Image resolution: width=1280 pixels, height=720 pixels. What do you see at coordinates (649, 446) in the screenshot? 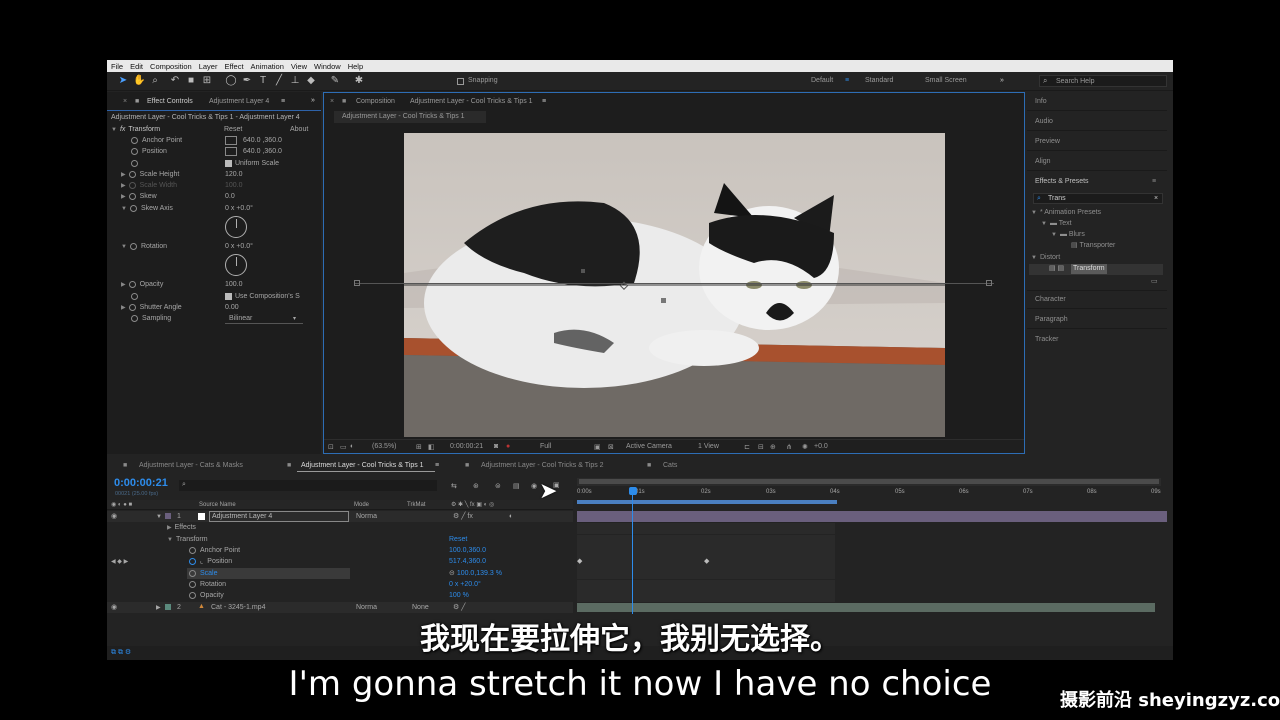
I see `camera-dropdown: Active Camera` at bounding box center [649, 446].